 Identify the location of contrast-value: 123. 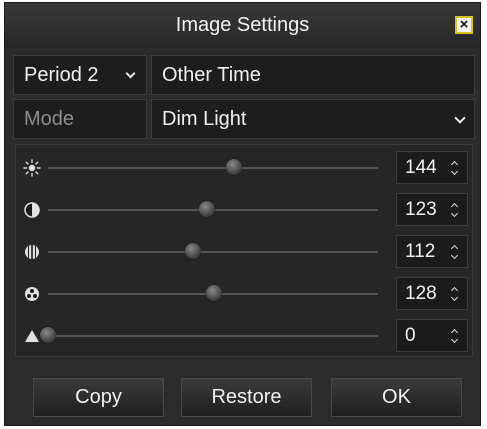
(421, 209).